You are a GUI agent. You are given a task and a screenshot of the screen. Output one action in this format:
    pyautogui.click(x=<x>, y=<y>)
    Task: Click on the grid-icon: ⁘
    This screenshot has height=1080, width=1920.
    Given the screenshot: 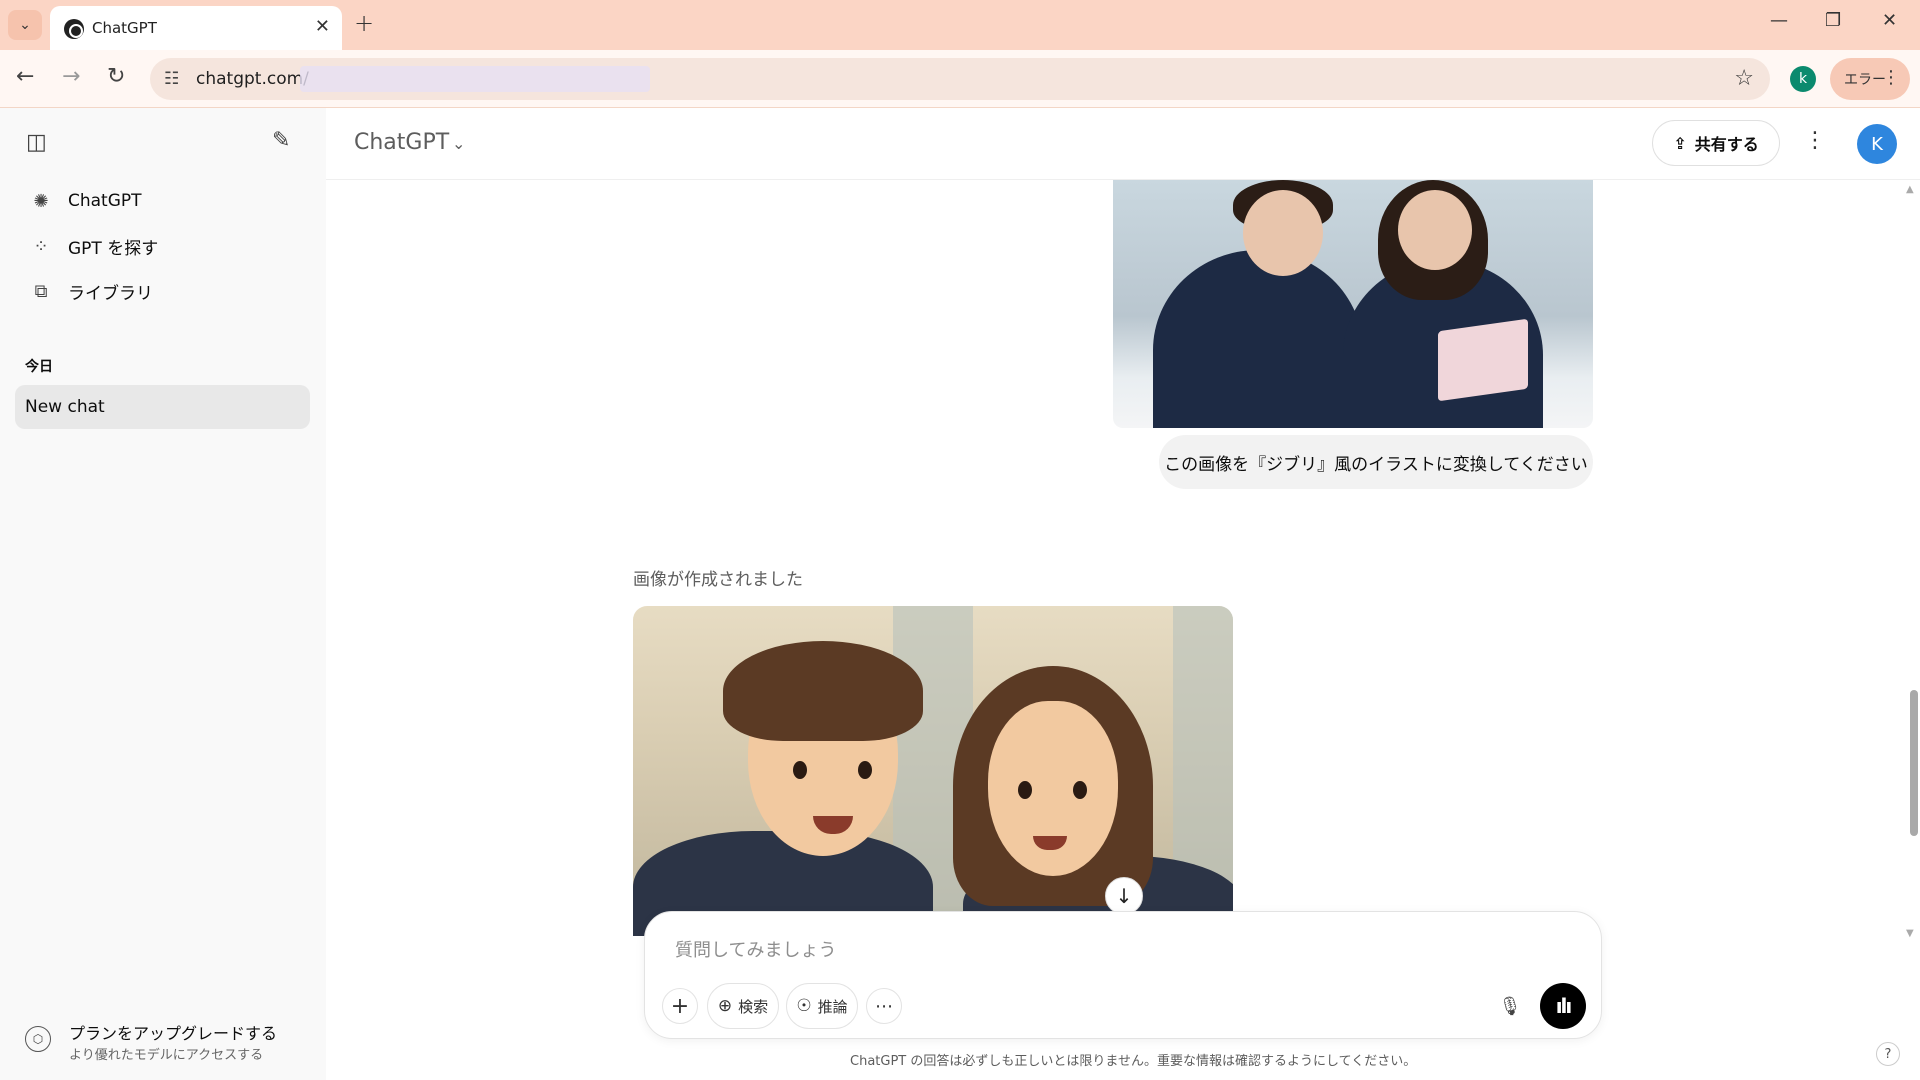 What is the action you would take?
    pyautogui.click(x=41, y=246)
    